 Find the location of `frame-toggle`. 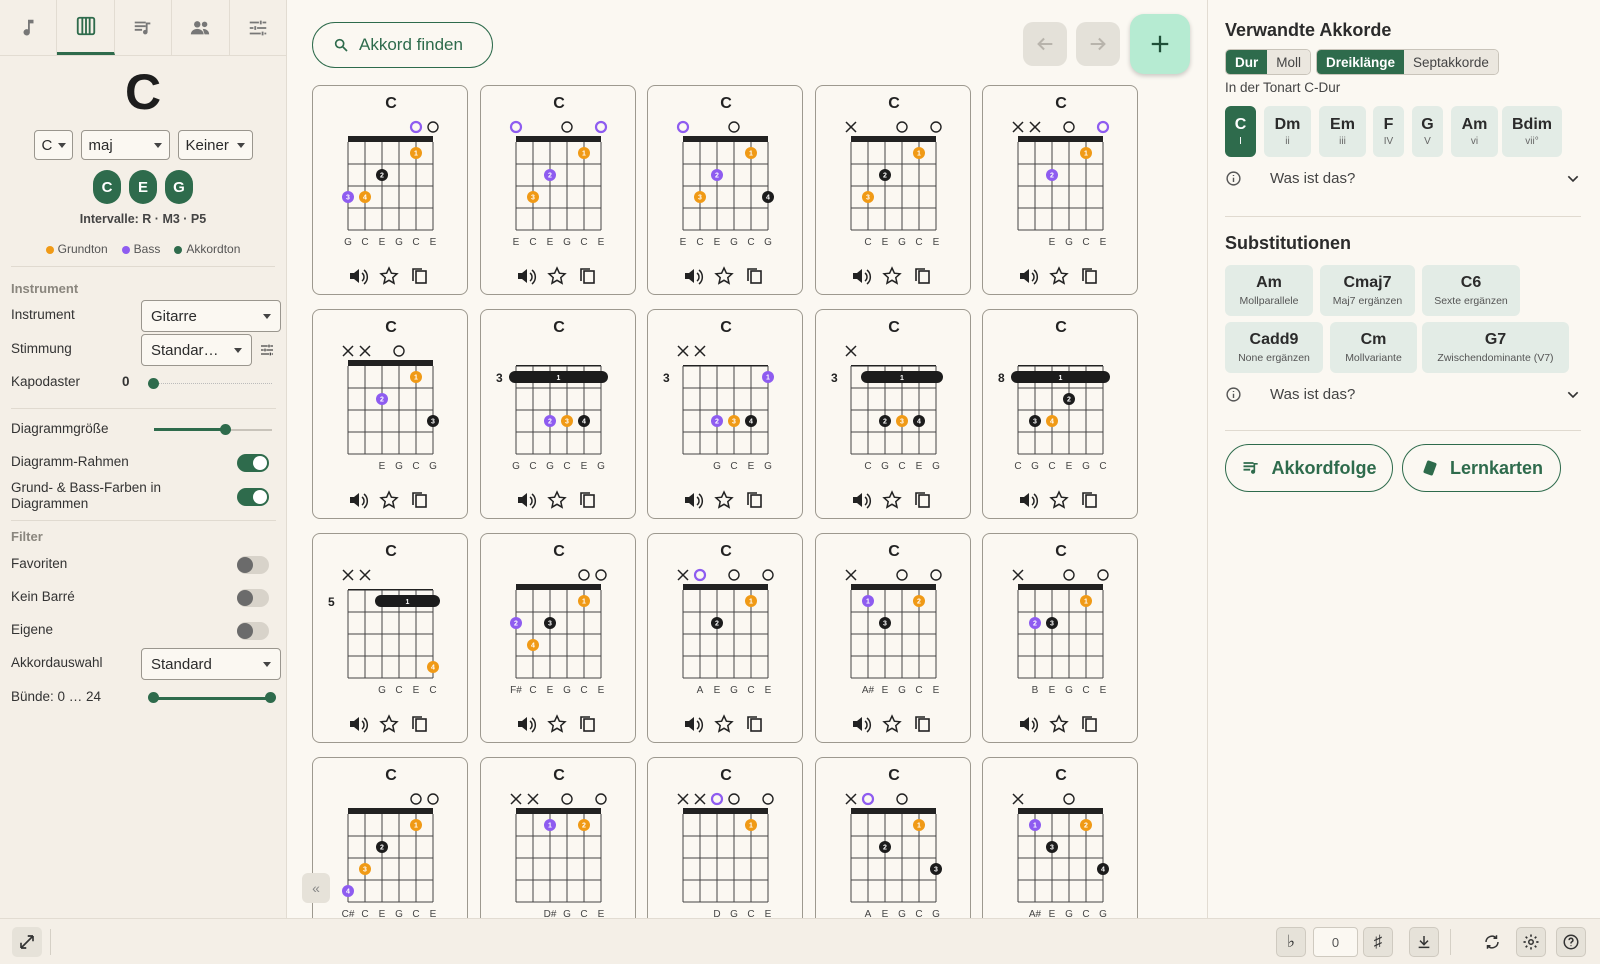

frame-toggle is located at coordinates (253, 463).